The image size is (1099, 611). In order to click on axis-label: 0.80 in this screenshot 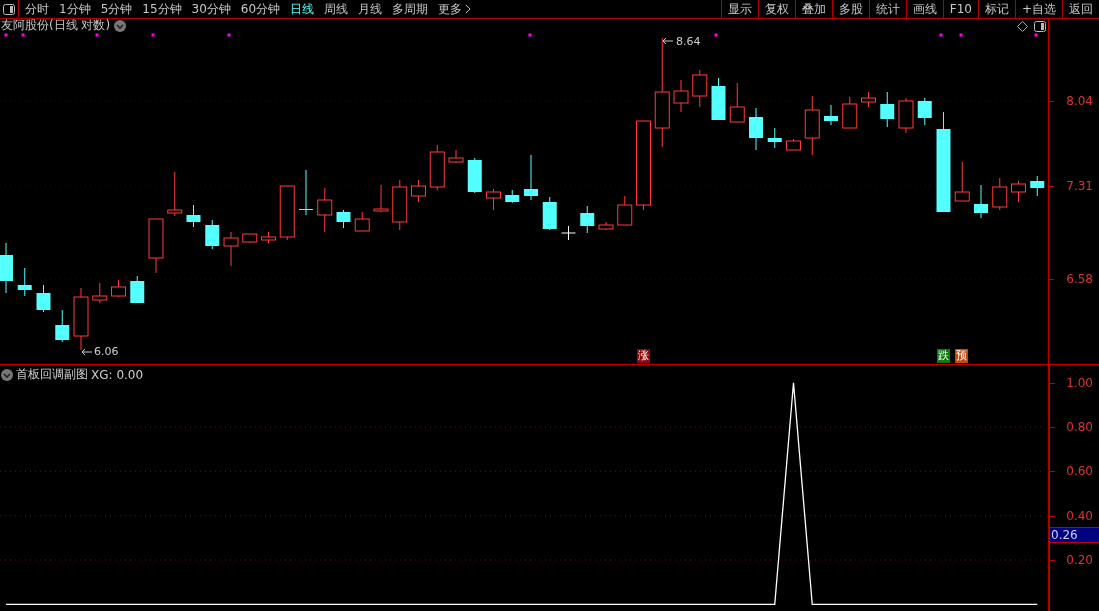, I will do `click(1079, 427)`.